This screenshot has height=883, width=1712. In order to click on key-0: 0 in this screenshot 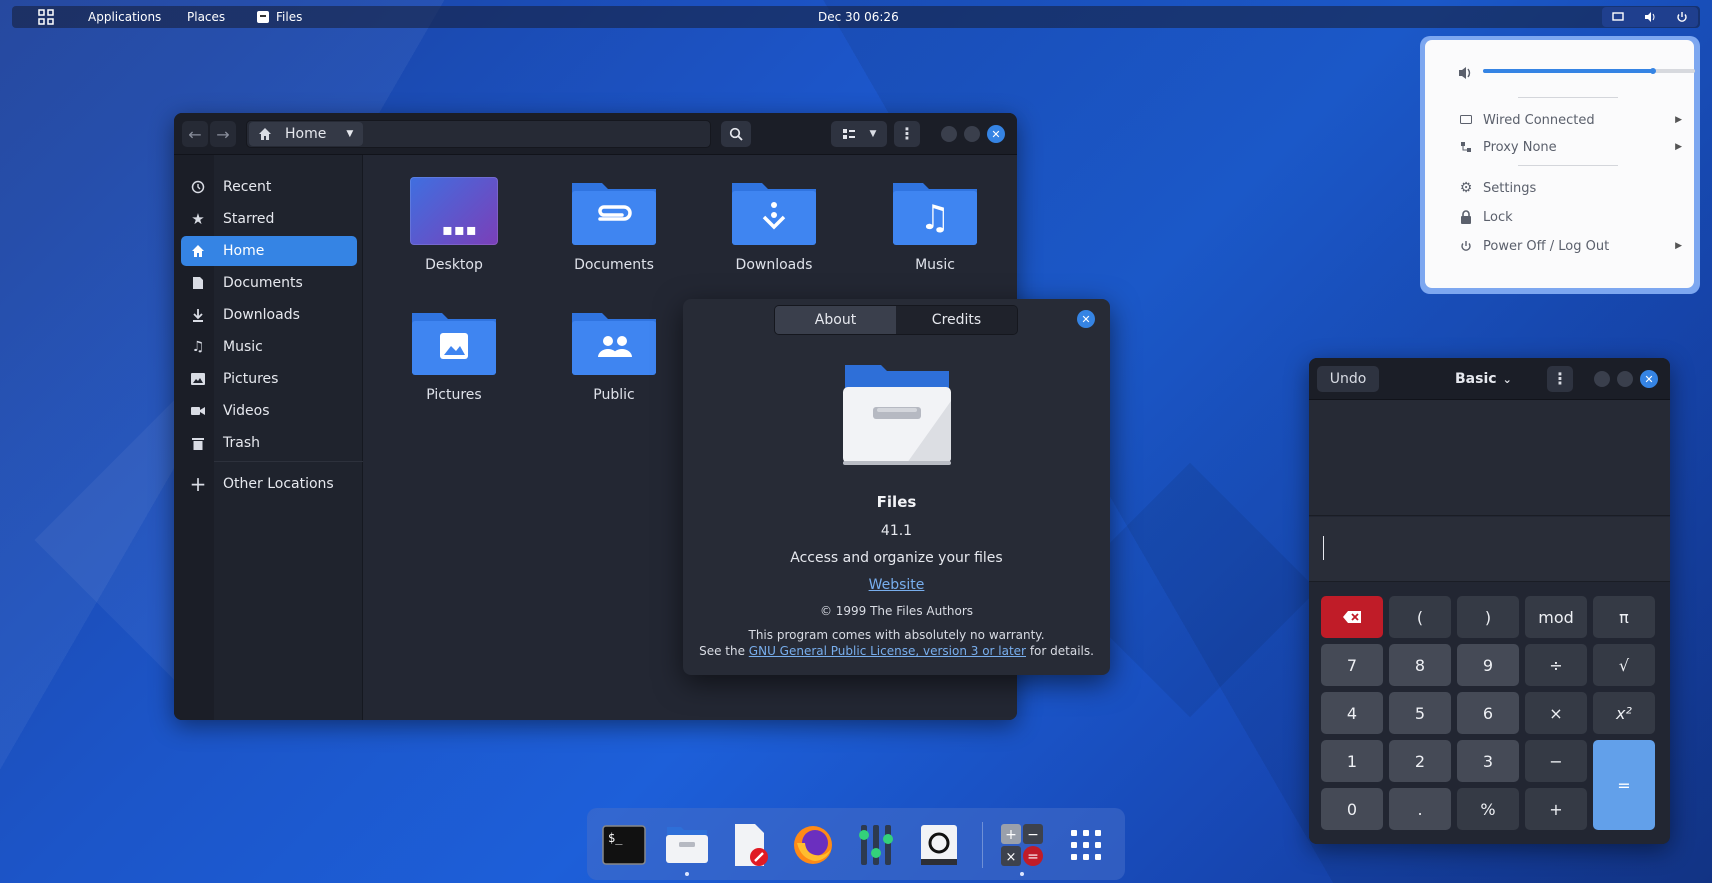, I will do `click(1352, 809)`.